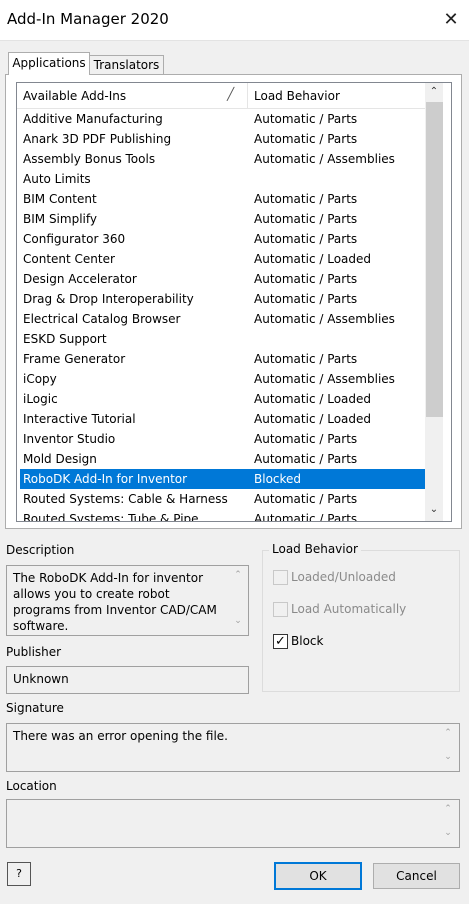 This screenshot has height=904, width=469. What do you see at coordinates (416, 876) in the screenshot?
I see `cancel-button: Cancel` at bounding box center [416, 876].